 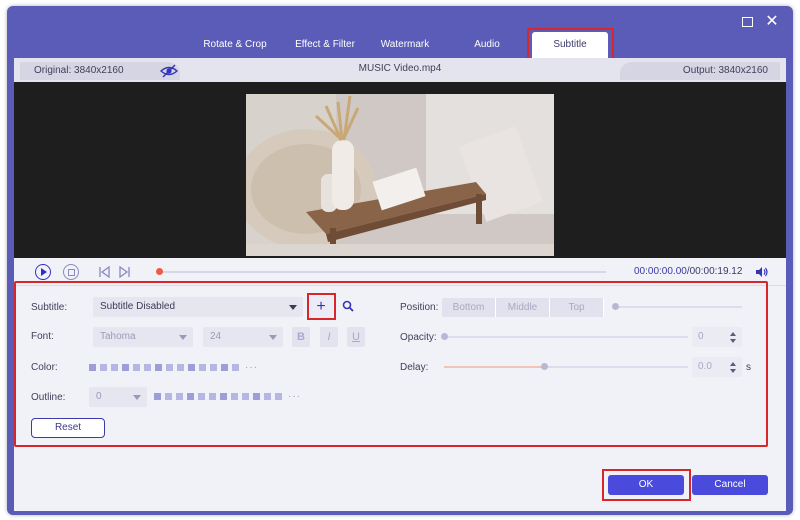 What do you see at coordinates (348, 306) in the screenshot?
I see `search-icon` at bounding box center [348, 306].